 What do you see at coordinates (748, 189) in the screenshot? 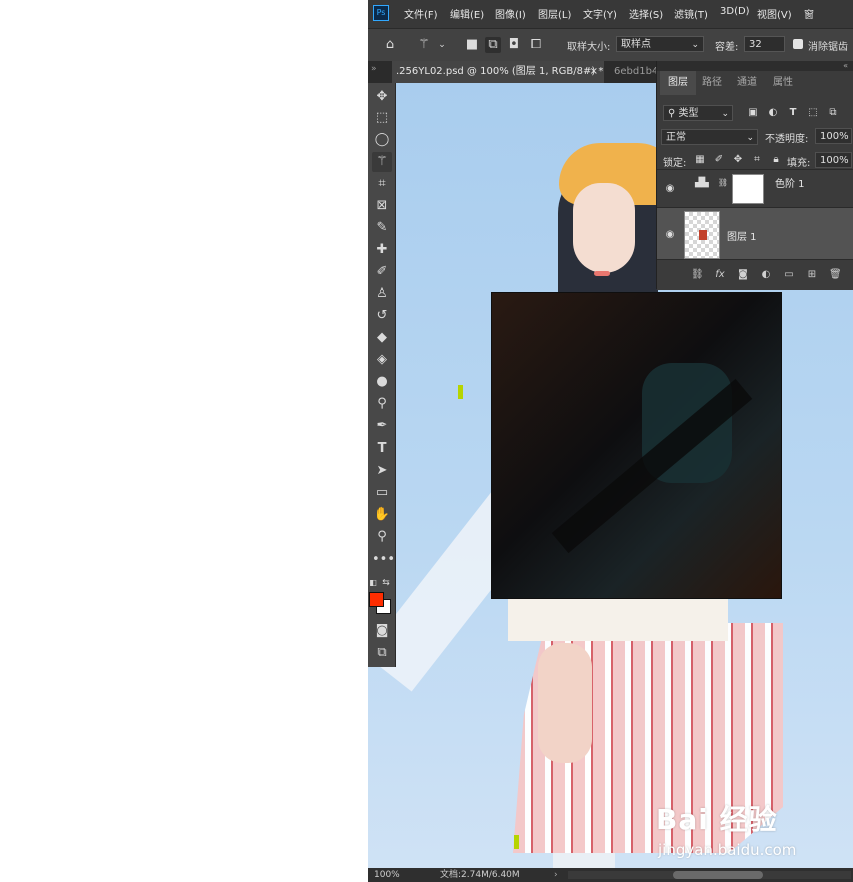
I see `layer-mask-thumbnail` at bounding box center [748, 189].